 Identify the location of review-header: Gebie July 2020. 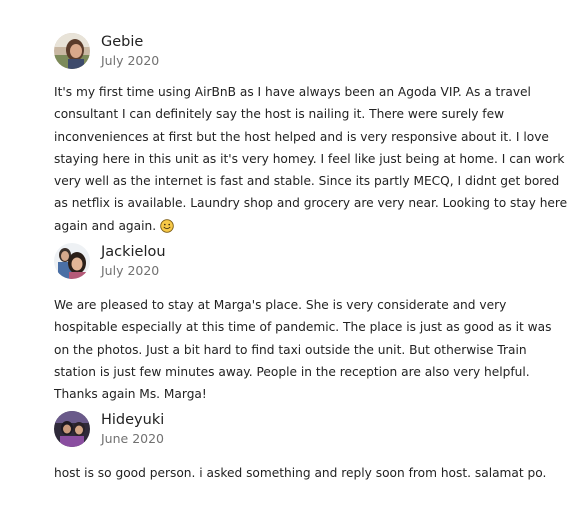
(288, 53).